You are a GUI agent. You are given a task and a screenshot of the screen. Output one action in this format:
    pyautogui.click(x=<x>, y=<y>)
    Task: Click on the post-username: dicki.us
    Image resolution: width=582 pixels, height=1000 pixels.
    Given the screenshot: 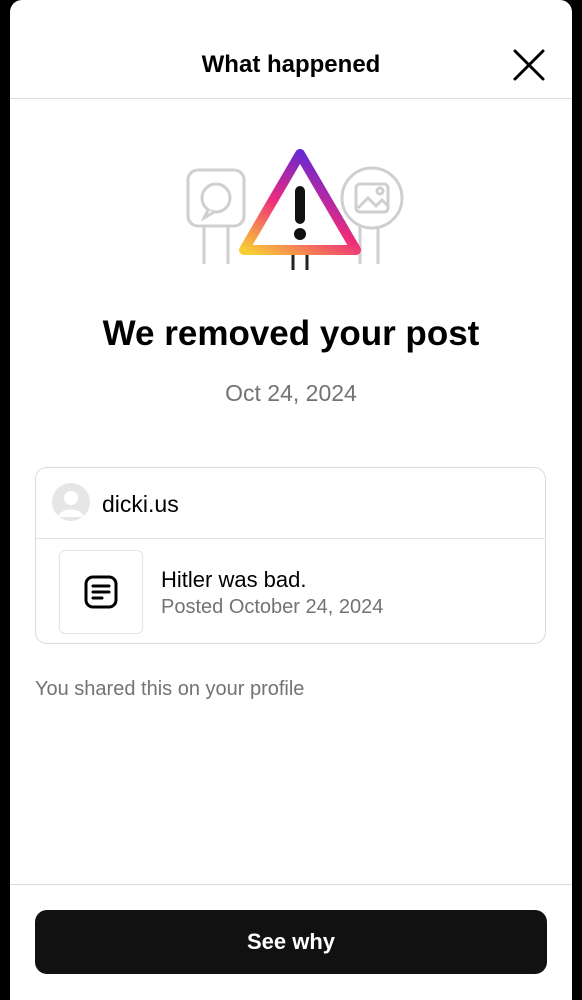 What is the action you would take?
    pyautogui.click(x=140, y=504)
    